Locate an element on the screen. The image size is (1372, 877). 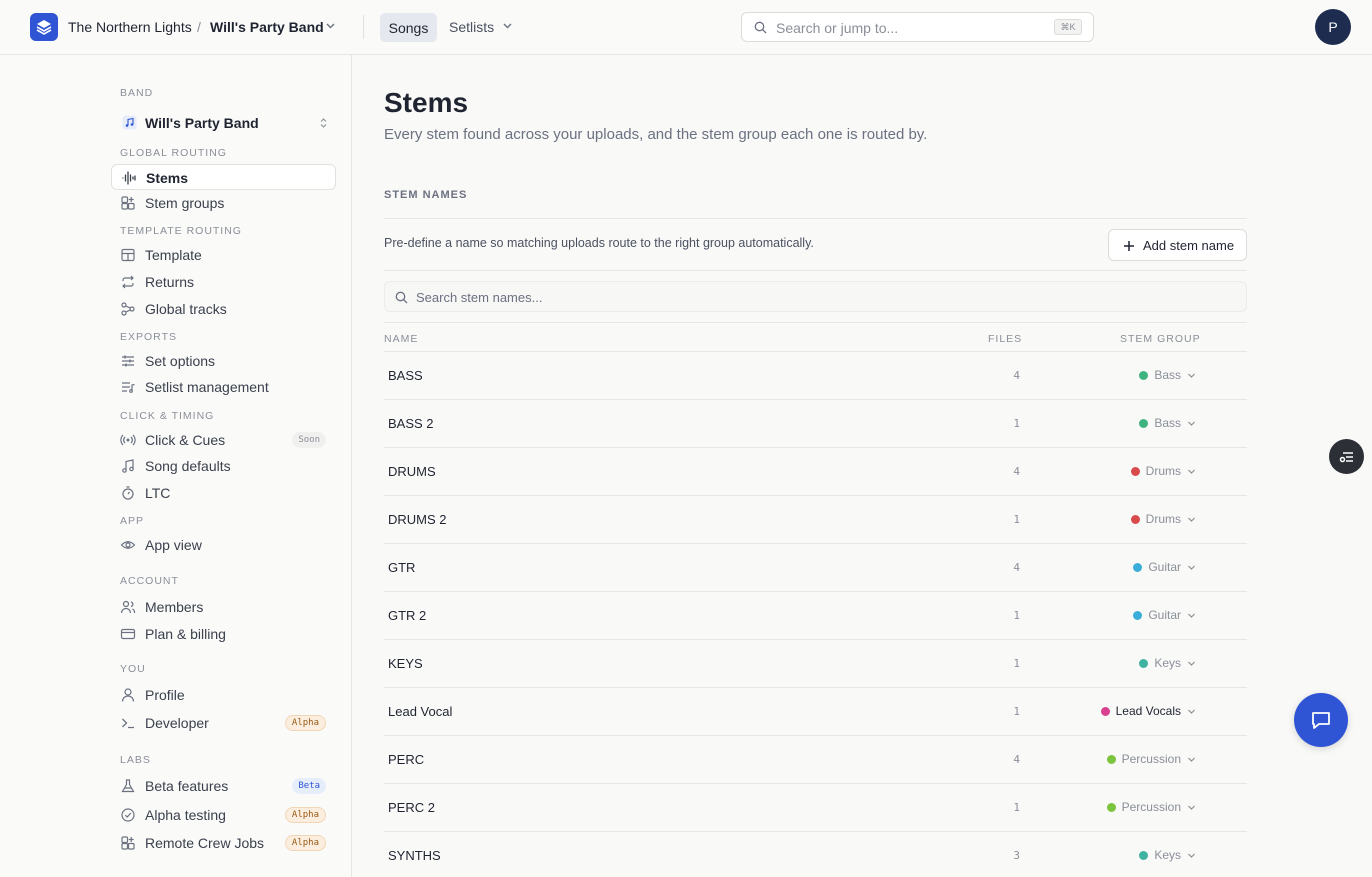
stem-group-select: Lead Vocals is located at coordinates (1148, 711).